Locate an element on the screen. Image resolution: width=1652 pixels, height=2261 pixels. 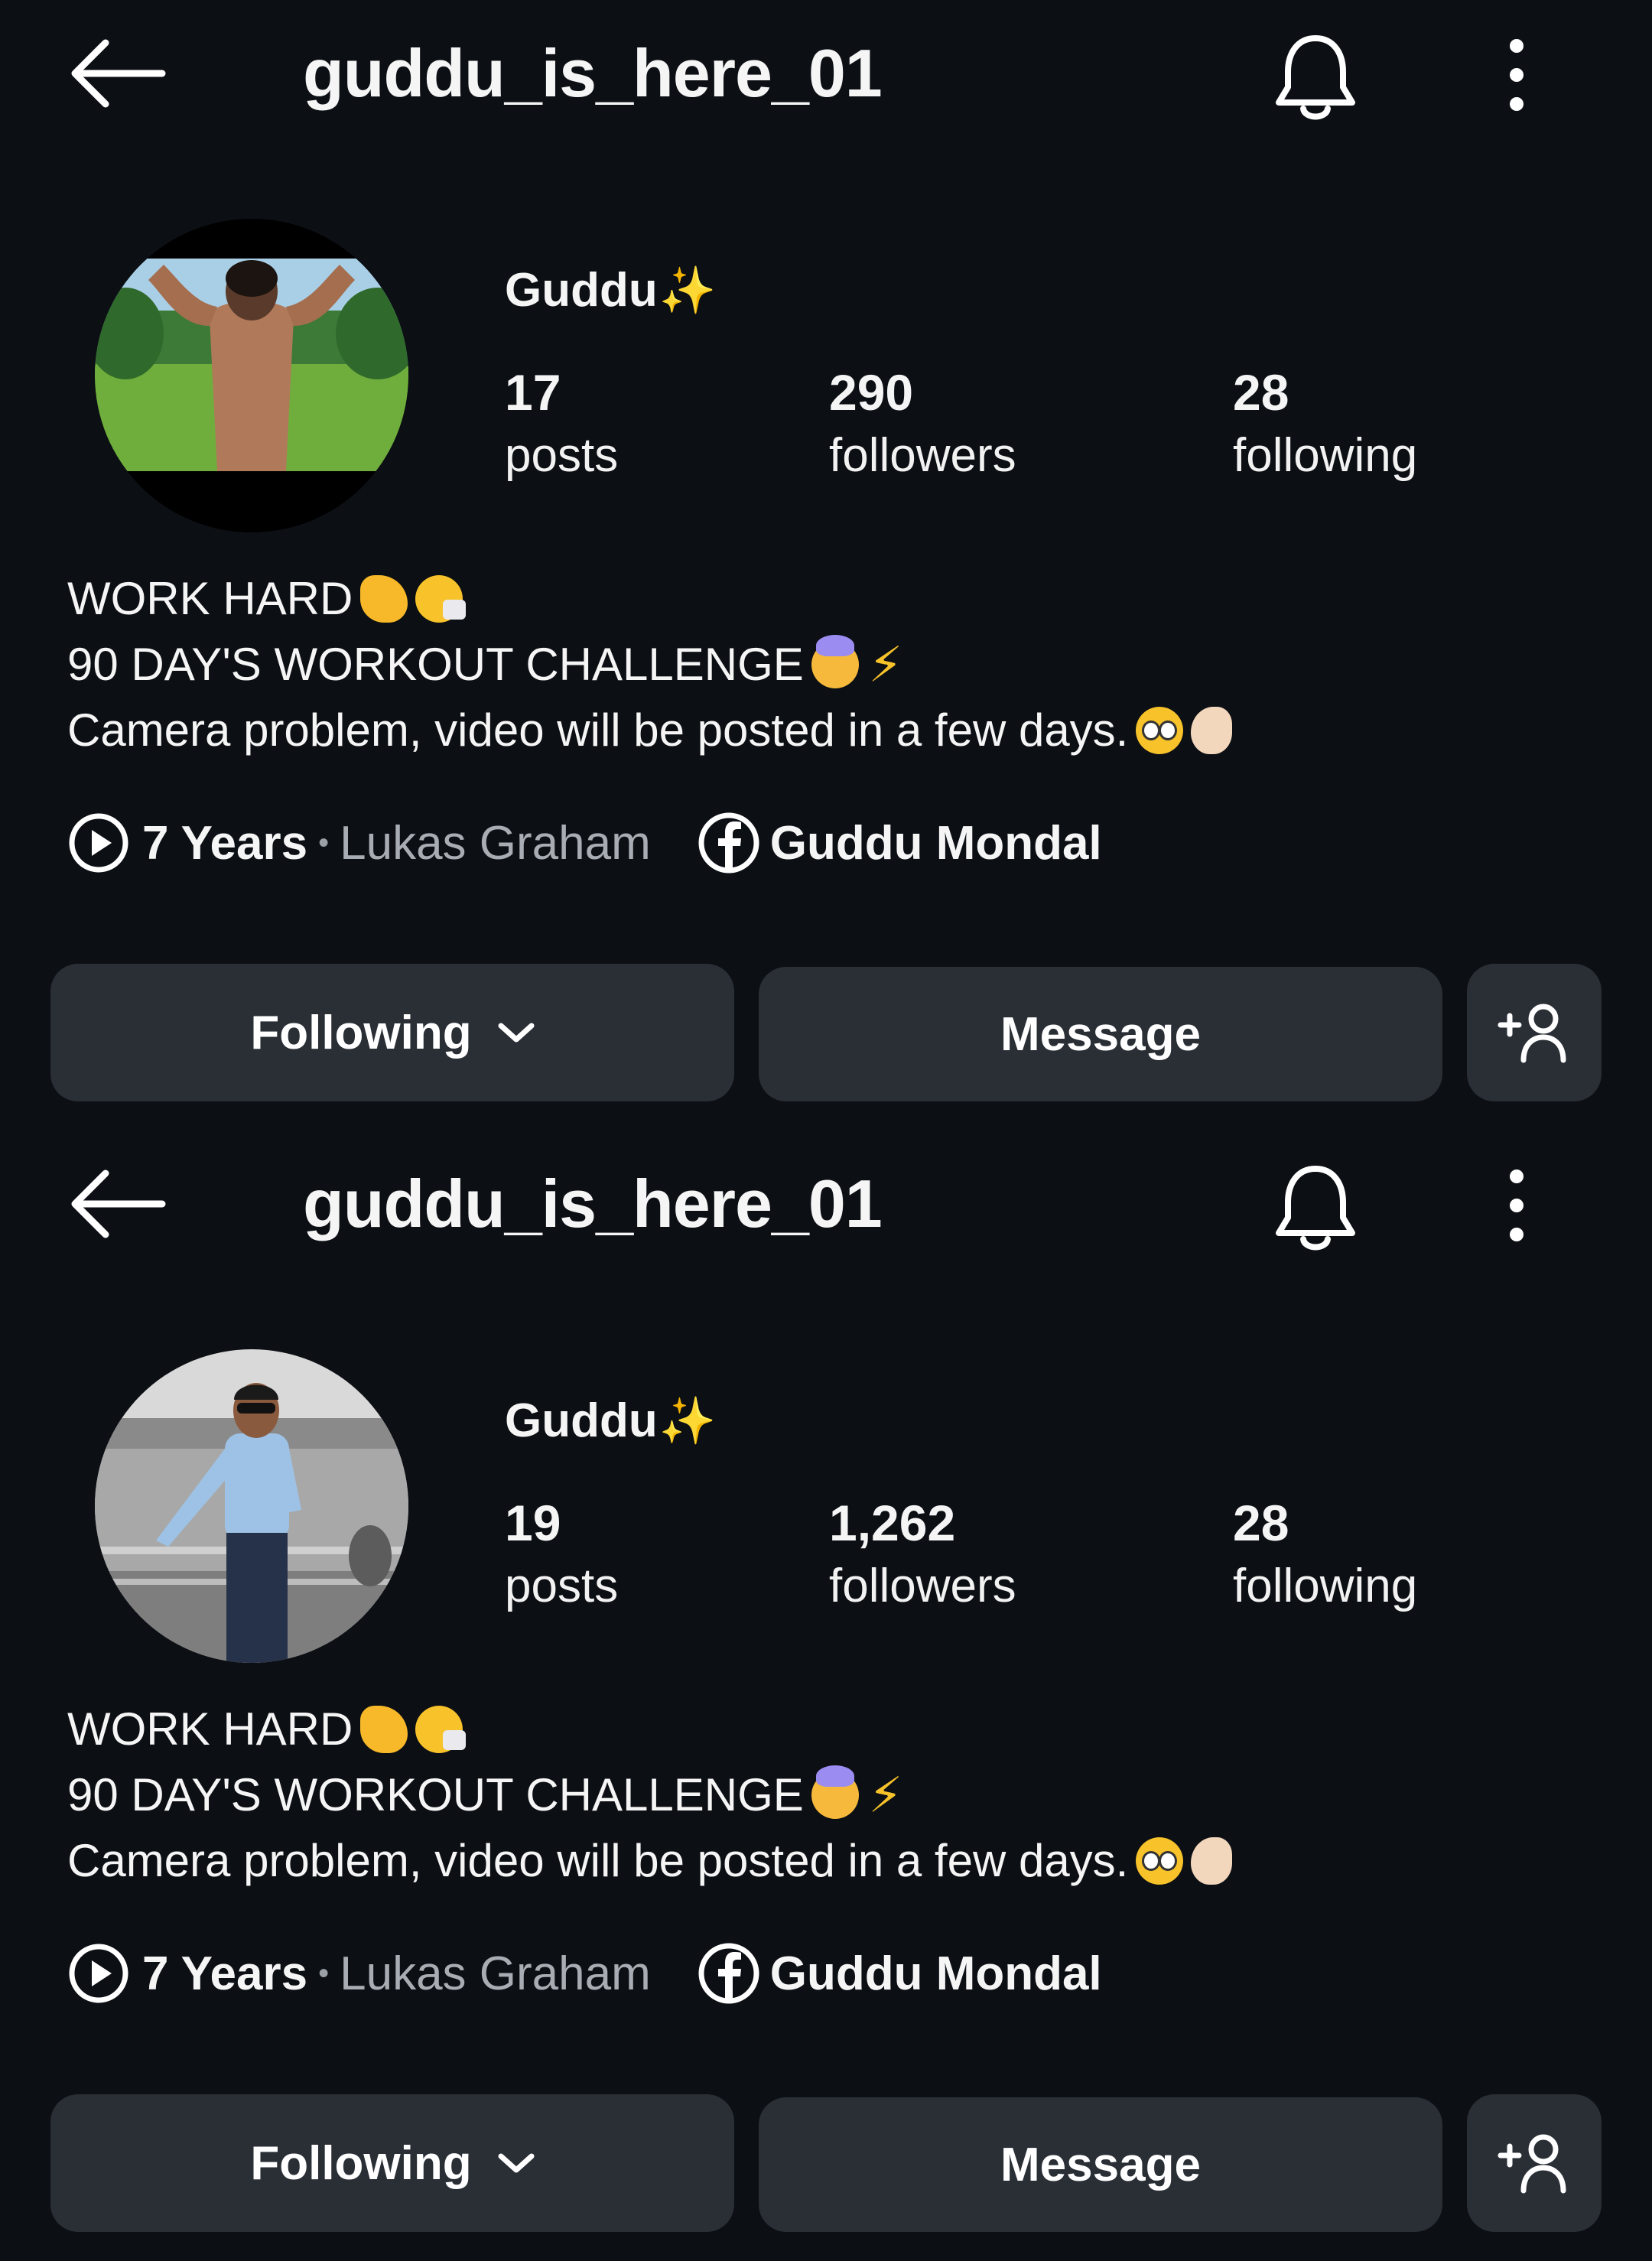
posts-count: 17 posts is located at coordinates (561, 422).